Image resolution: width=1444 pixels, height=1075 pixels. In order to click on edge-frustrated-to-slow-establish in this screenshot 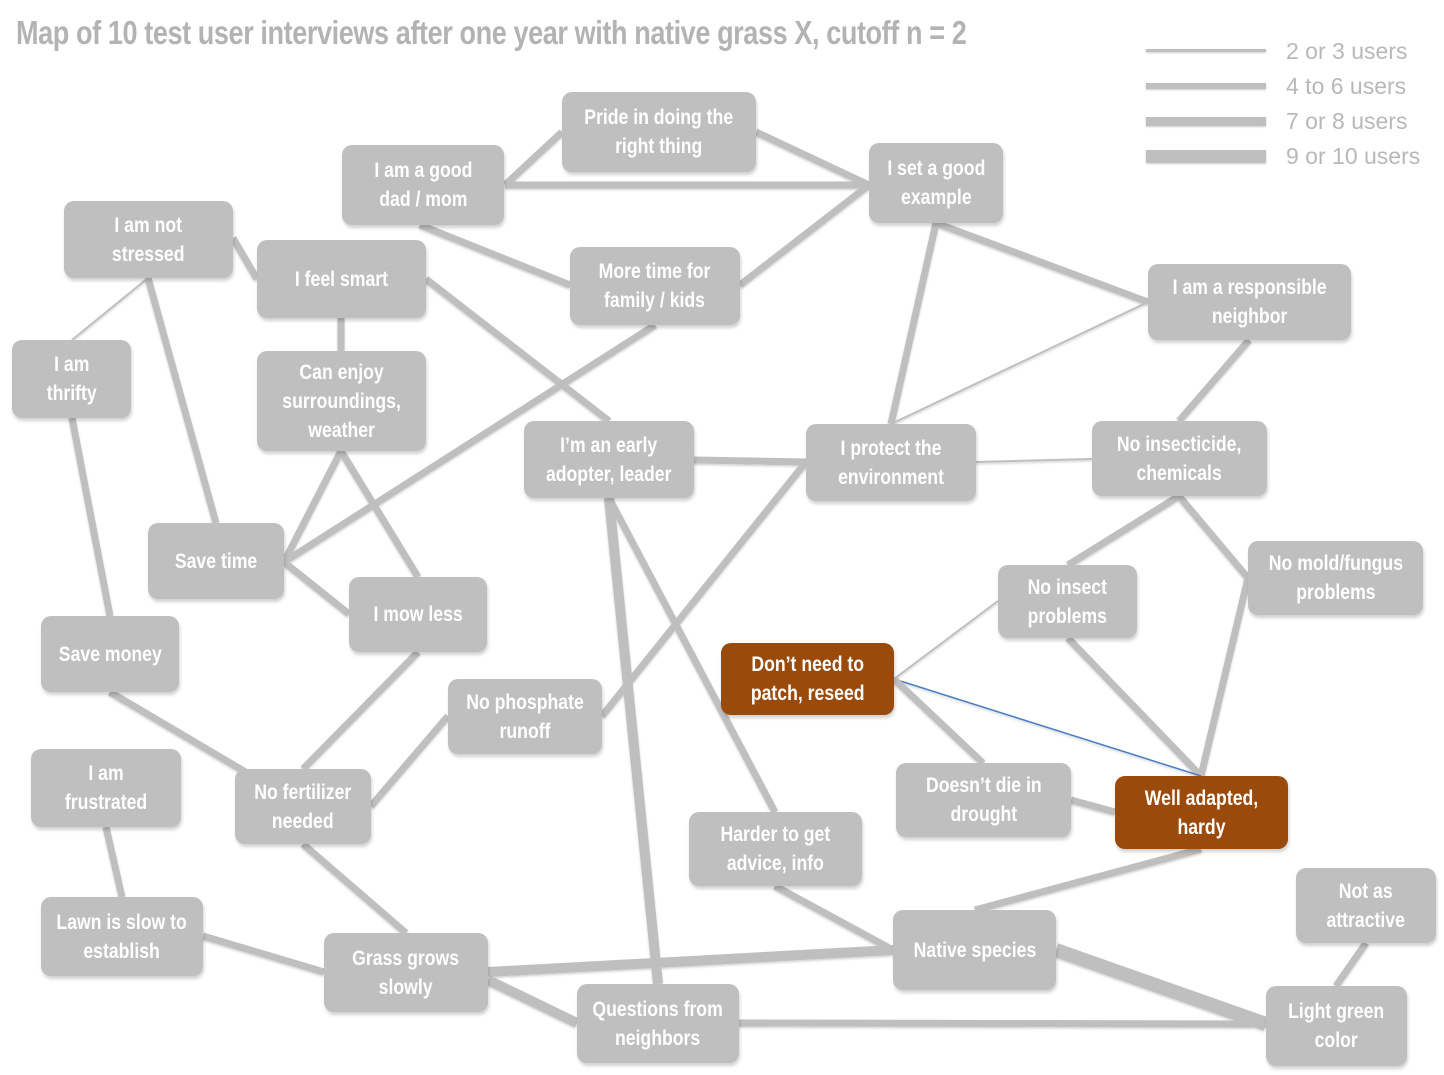, I will do `click(114, 862)`.